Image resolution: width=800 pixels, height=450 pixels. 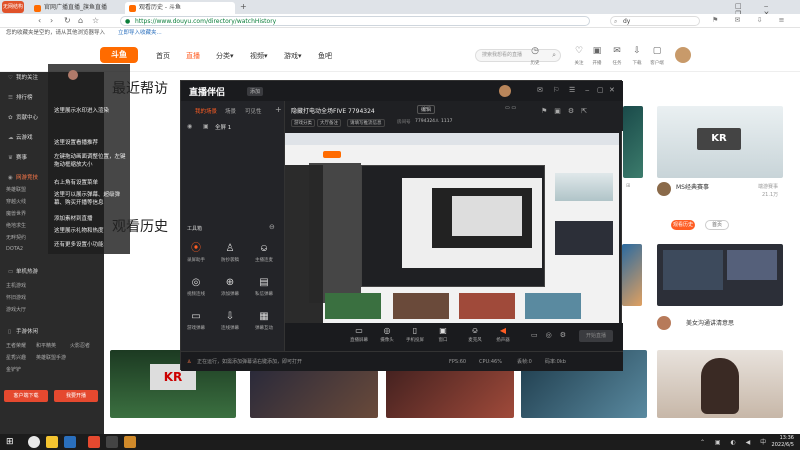 What do you see at coordinates (278, 109) in the screenshot?
I see `add-scene-icon: +` at bounding box center [278, 109].